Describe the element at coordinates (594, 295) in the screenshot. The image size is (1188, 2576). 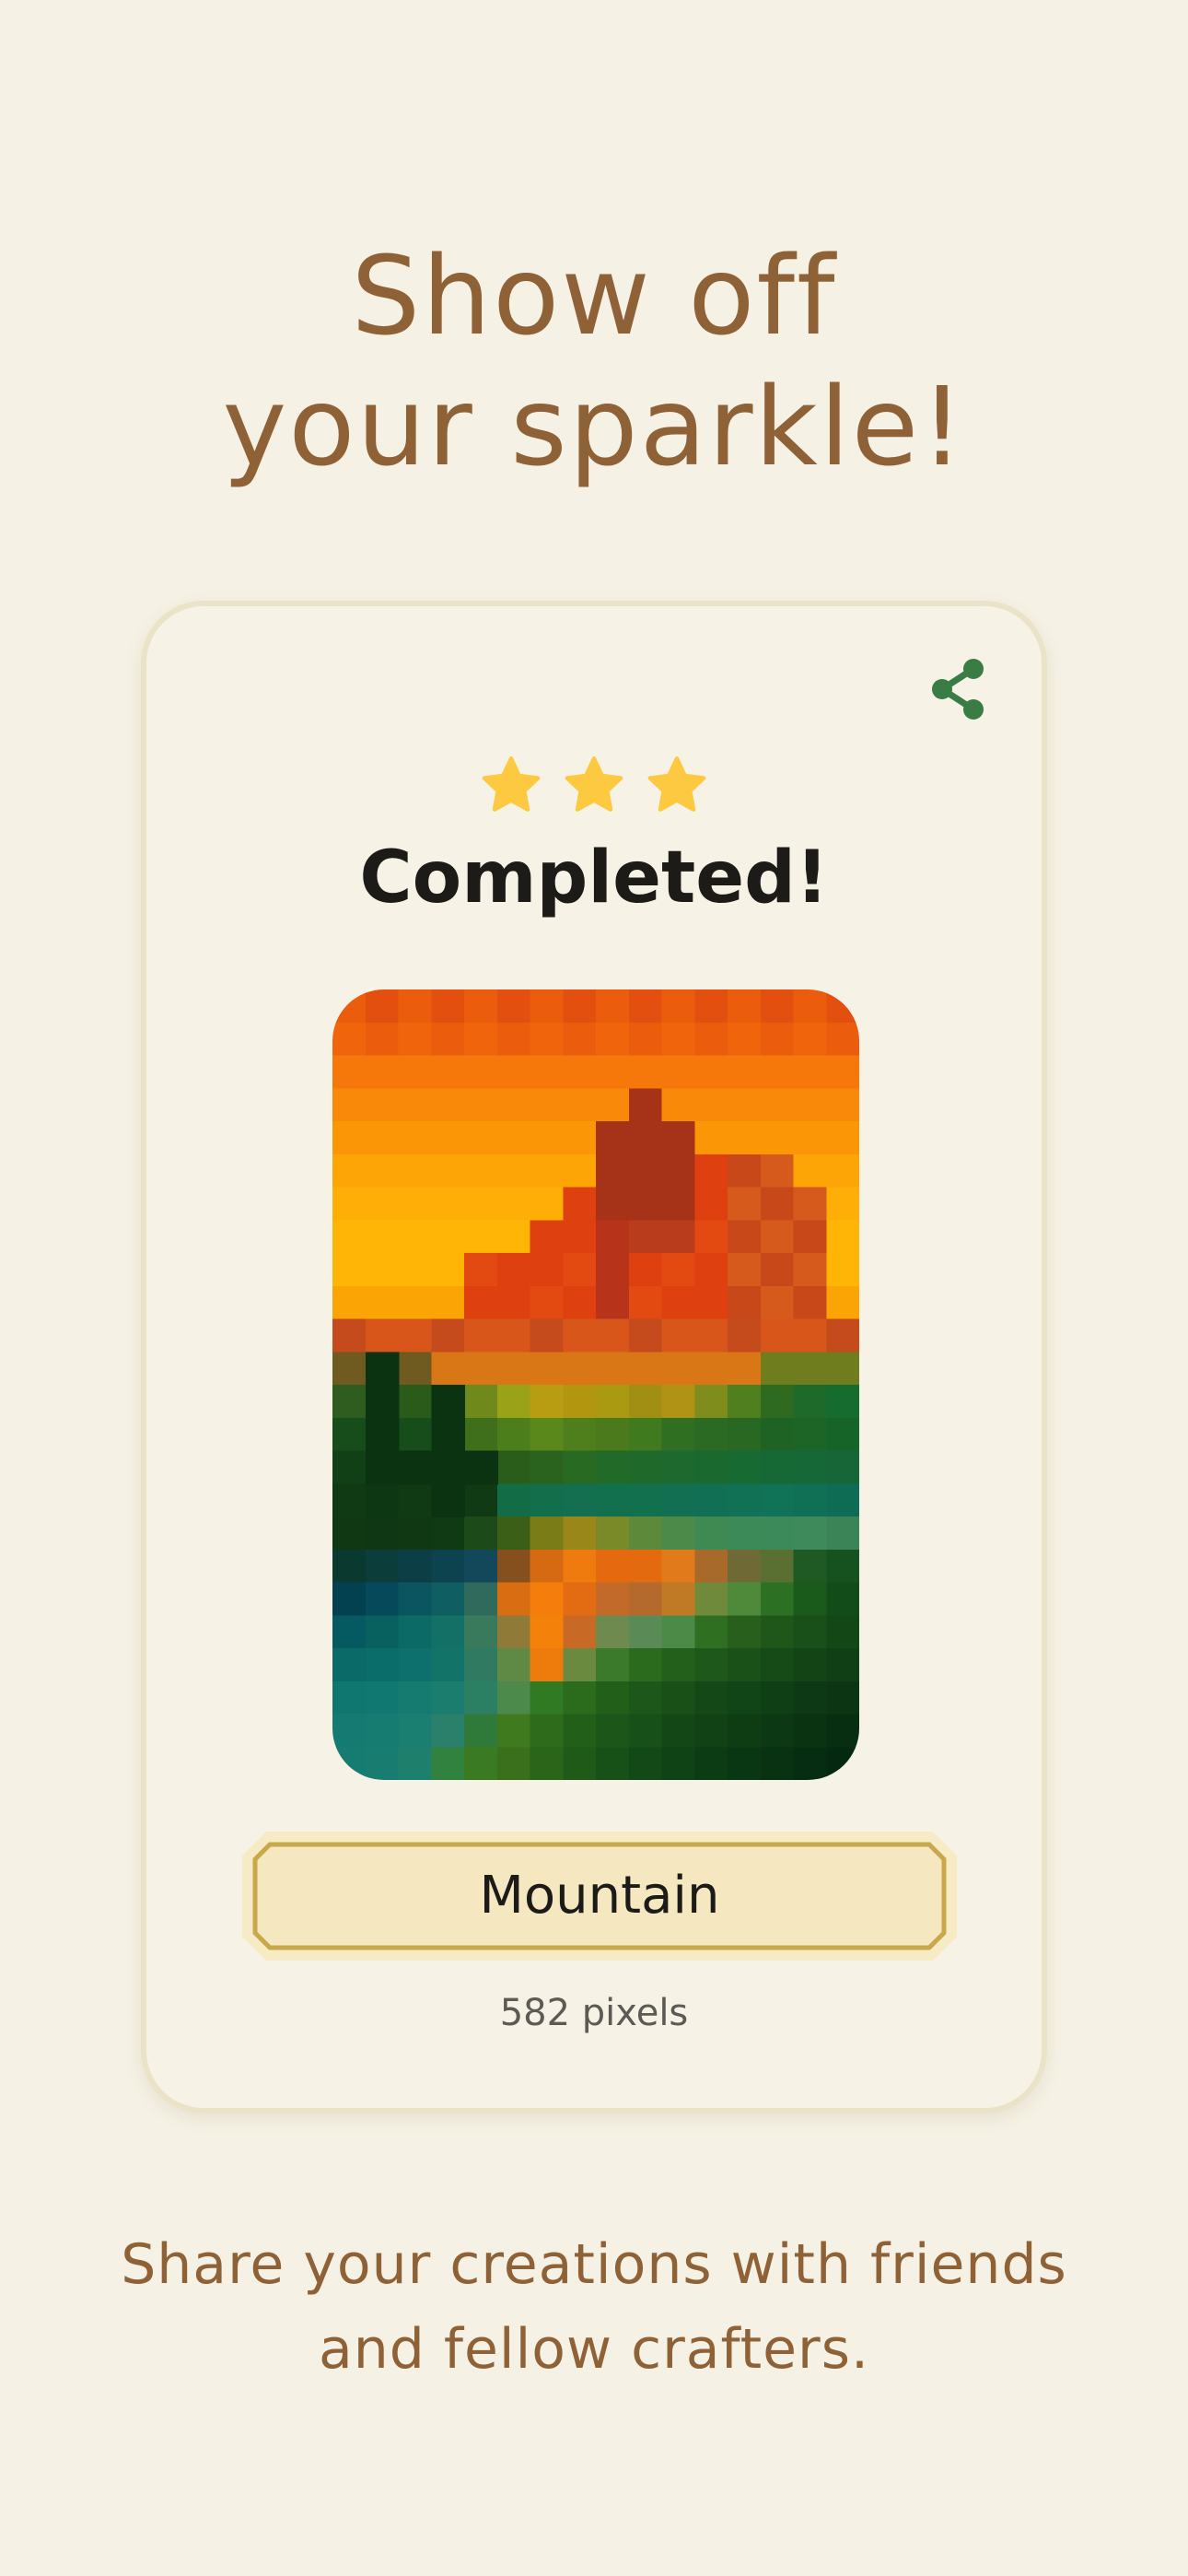
I see `headline-line-1: Show off` at that location.